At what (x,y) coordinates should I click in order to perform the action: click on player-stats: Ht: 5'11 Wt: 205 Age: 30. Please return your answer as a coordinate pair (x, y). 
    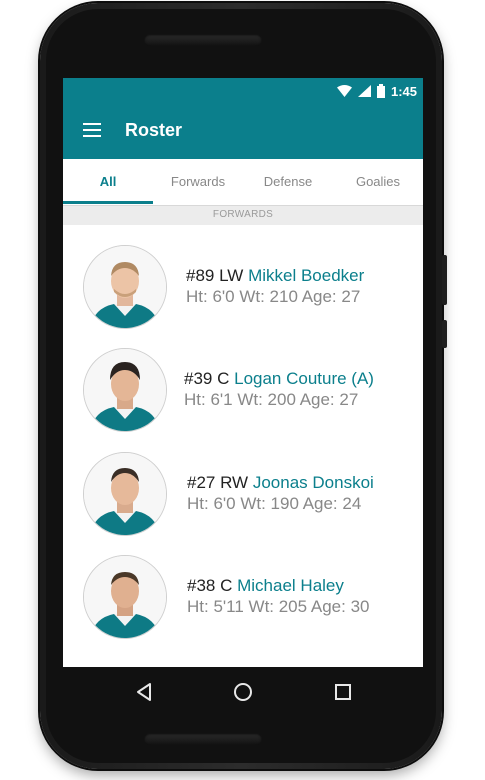
    Looking at the image, I should click on (278, 606).